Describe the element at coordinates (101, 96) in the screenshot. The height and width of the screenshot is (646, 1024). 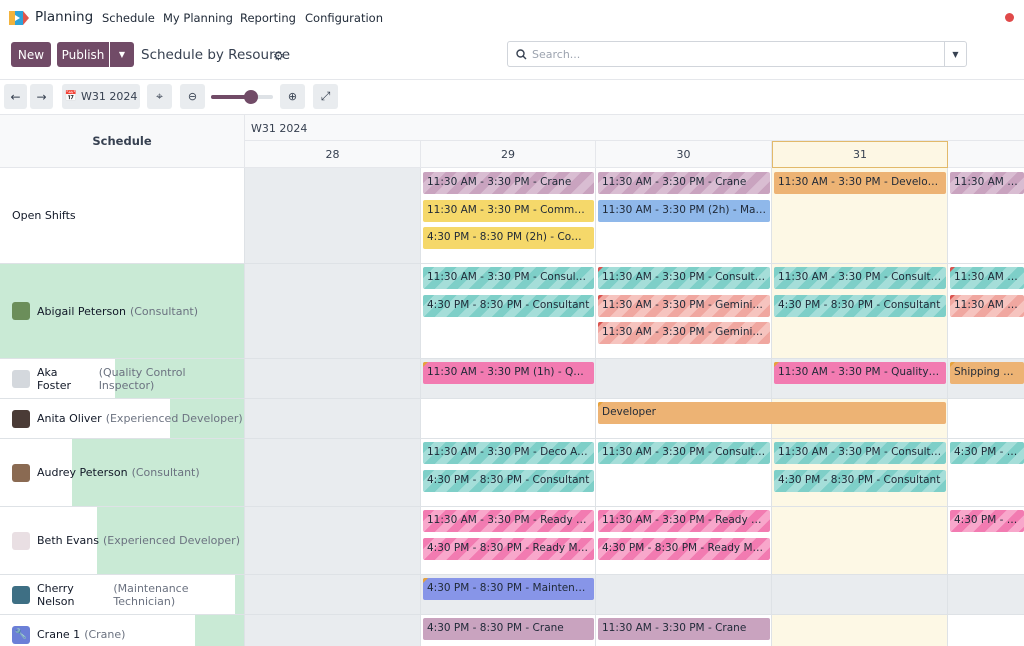
I see `period-selector-button: 📅 W31 2024` at that location.